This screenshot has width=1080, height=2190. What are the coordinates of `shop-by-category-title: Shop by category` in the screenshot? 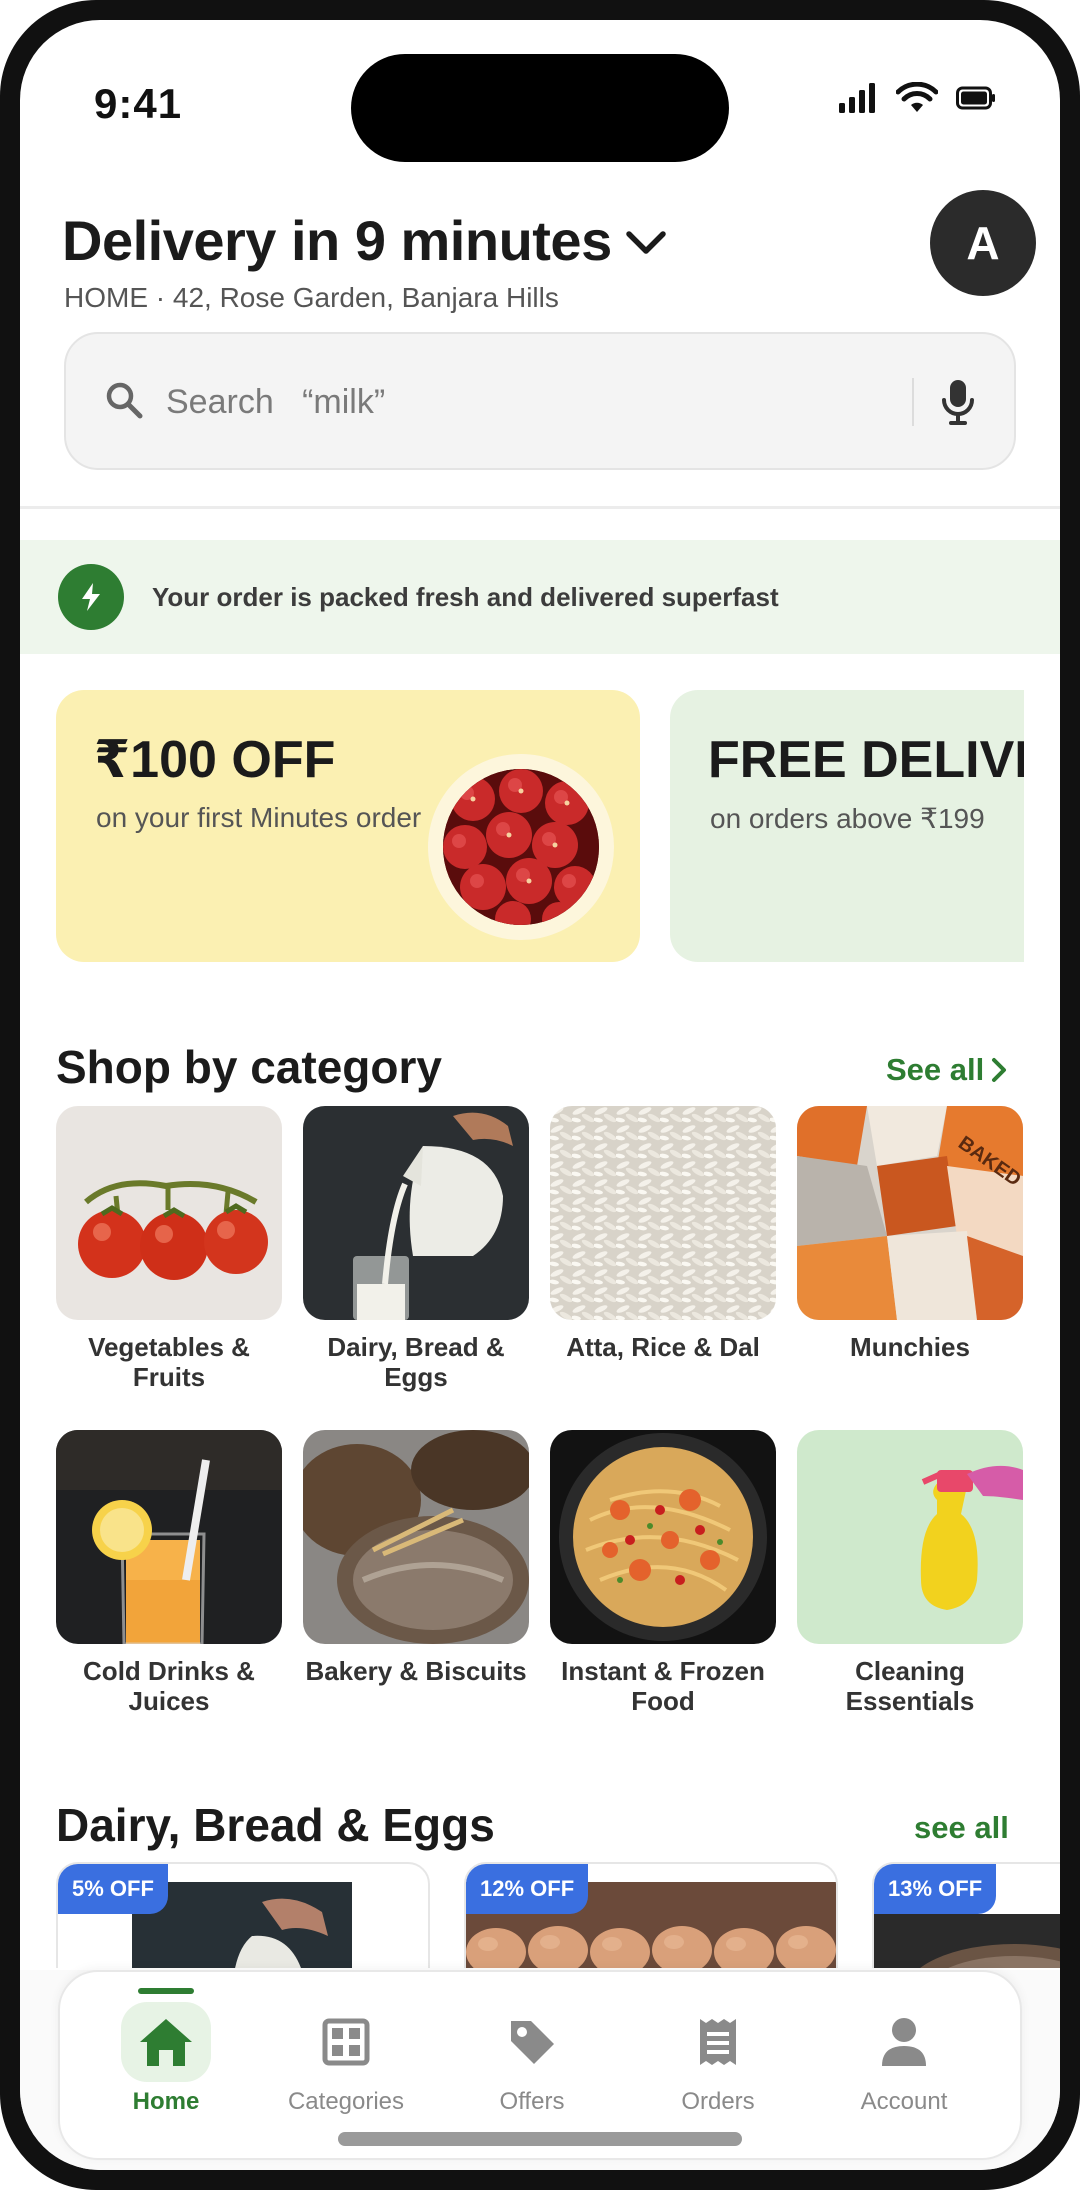 It's located at (249, 1067).